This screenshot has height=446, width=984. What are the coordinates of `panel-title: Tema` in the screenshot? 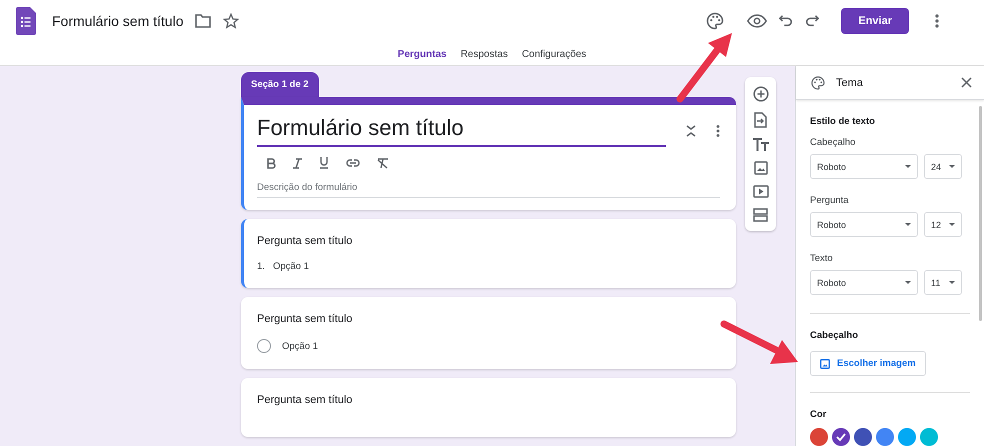 It's located at (850, 82).